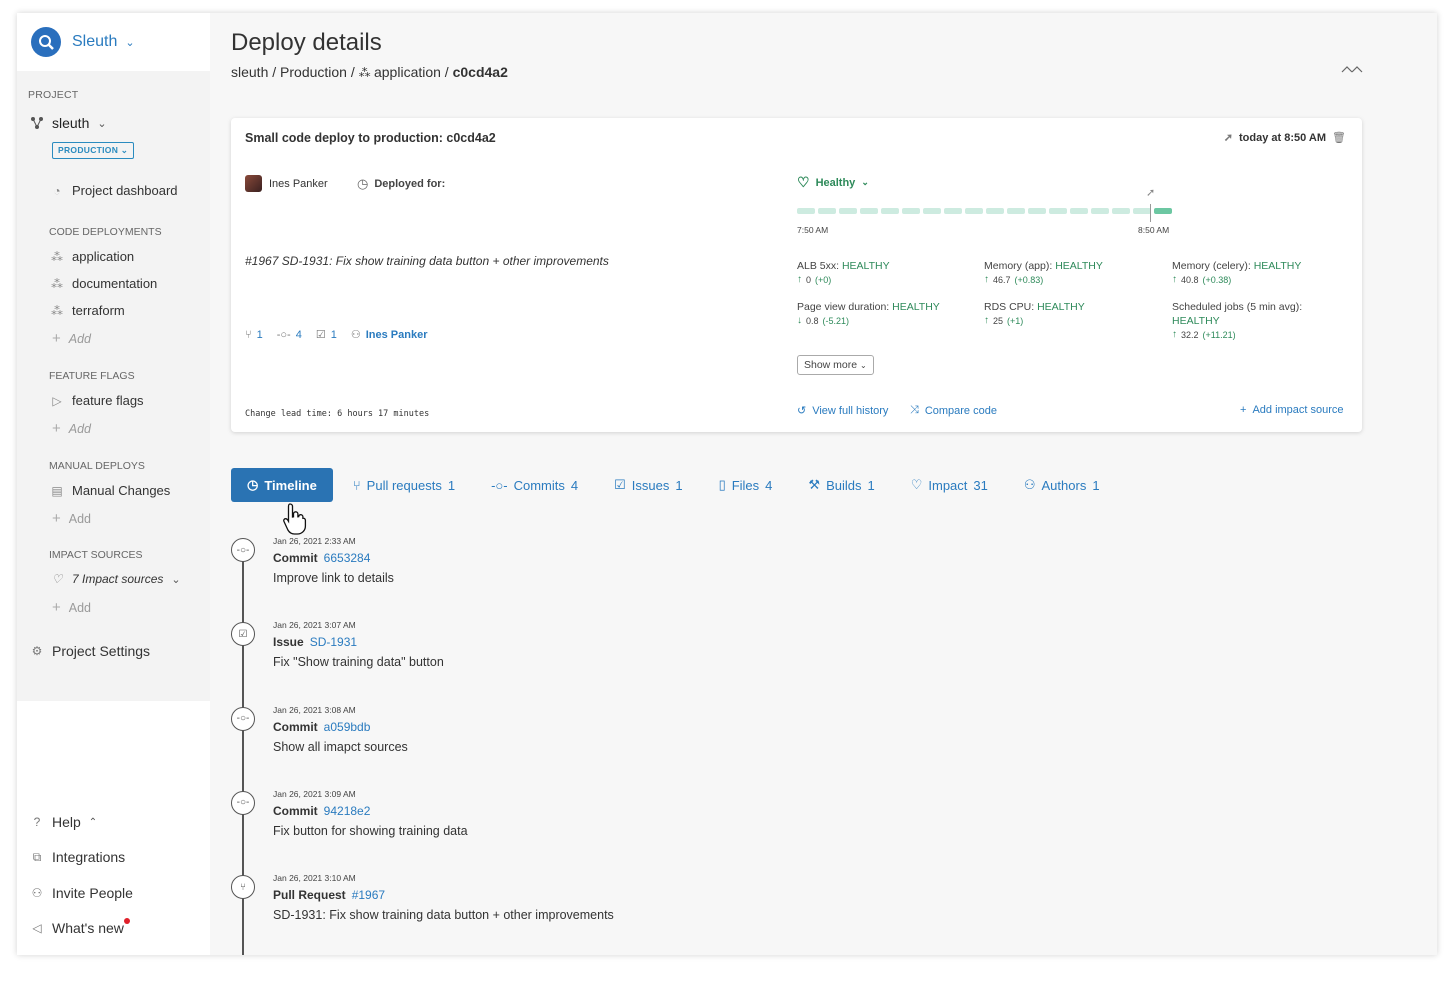 This screenshot has height=981, width=1454. I want to click on event-kind: Commit, so click(295, 558).